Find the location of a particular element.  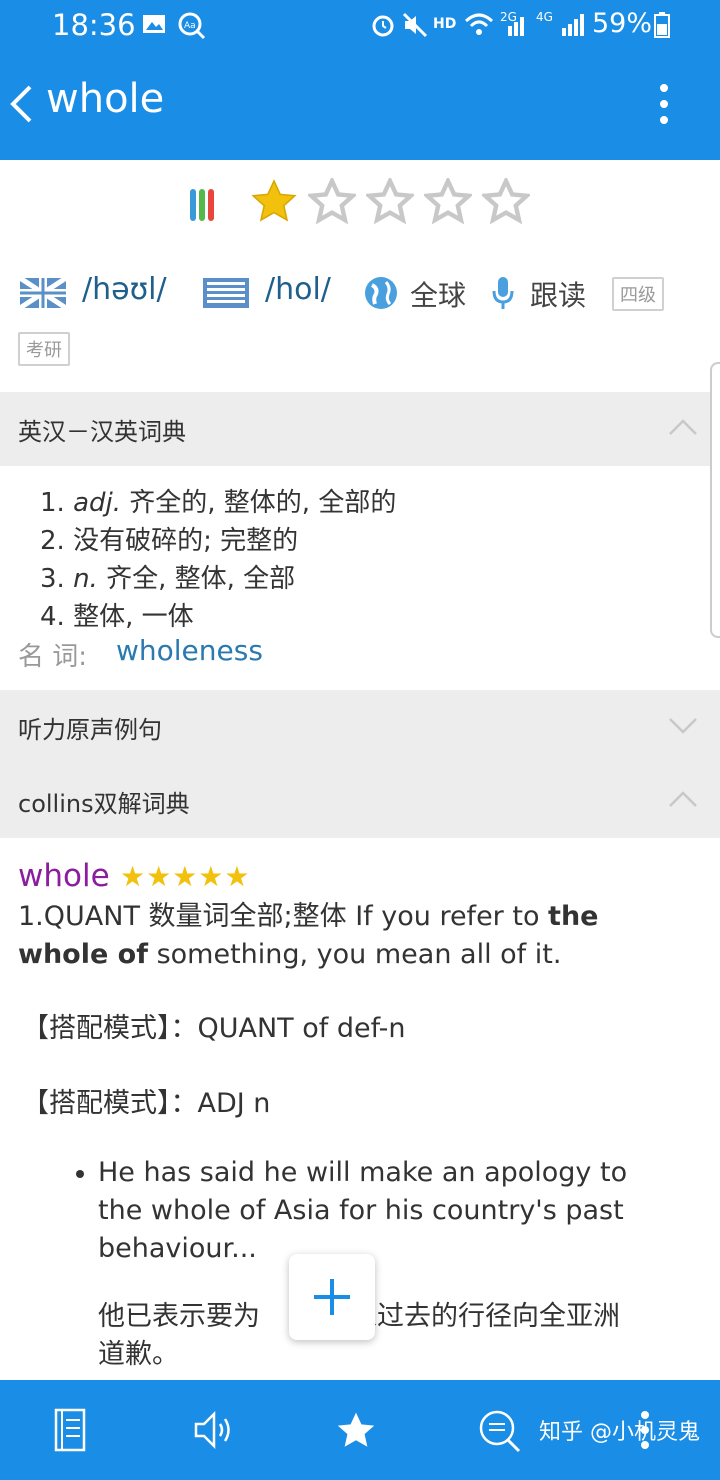

globe-icon is located at coordinates (381, 293).